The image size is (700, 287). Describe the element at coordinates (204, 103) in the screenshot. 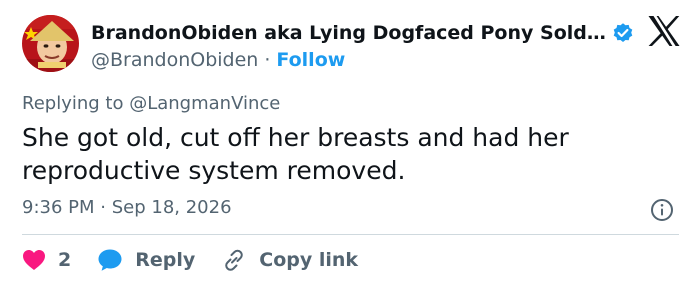

I see `reply-to-mention: @LangmanVince` at that location.